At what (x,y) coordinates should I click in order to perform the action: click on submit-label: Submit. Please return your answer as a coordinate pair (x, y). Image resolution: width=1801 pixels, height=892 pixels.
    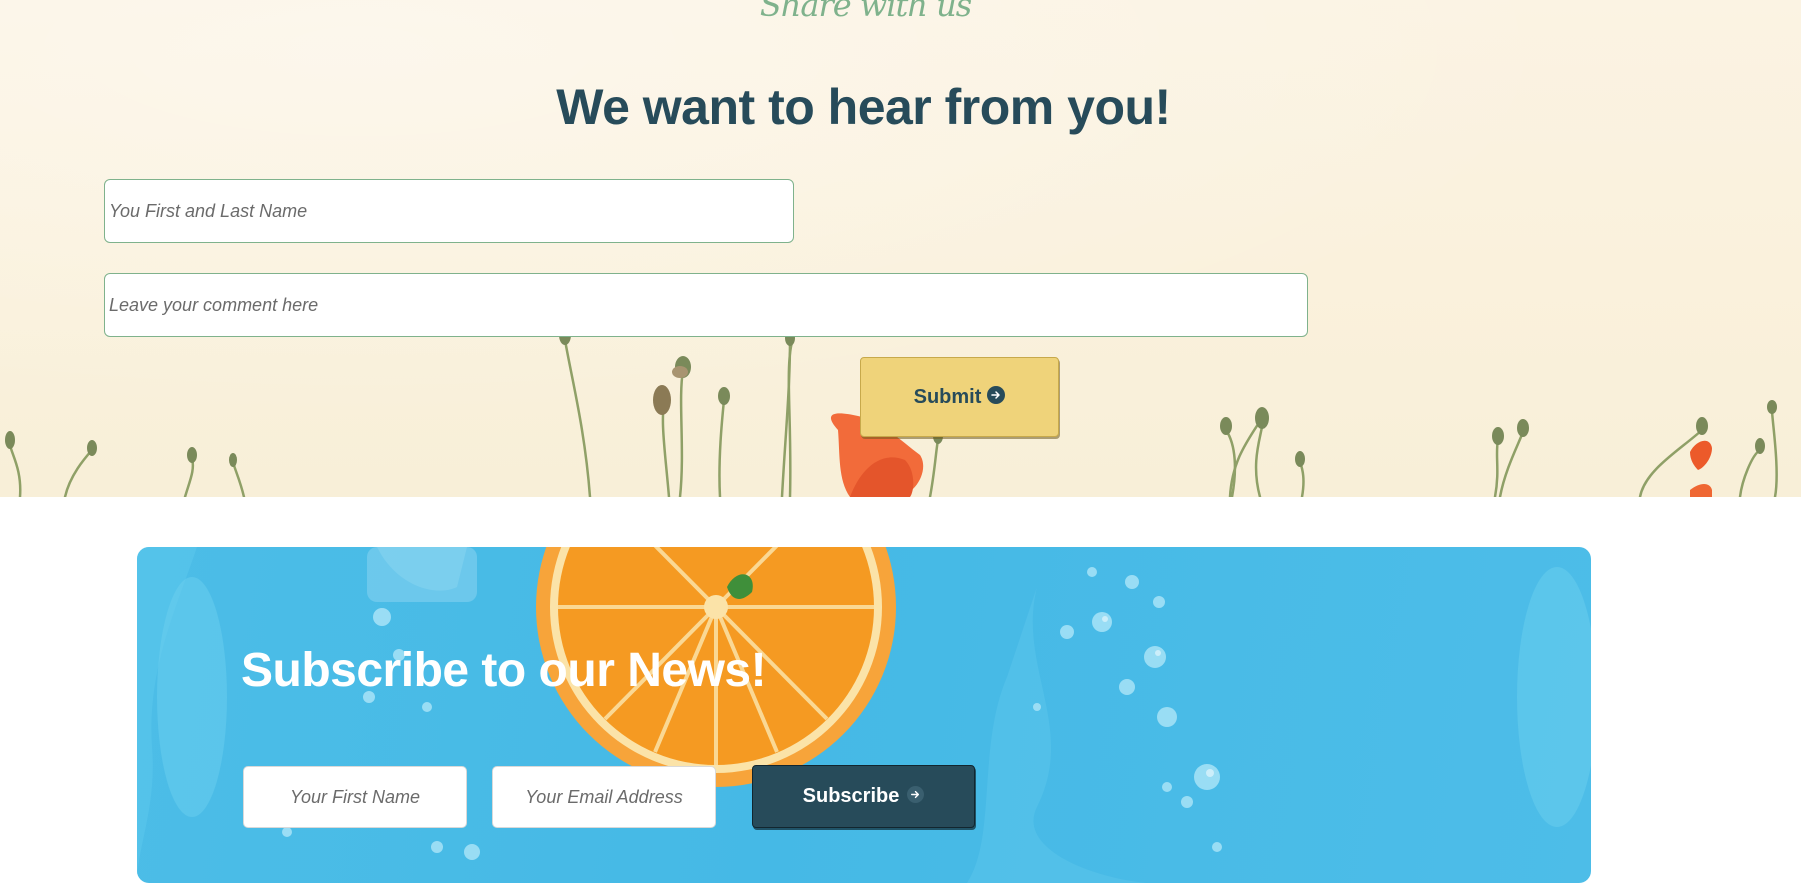
    Looking at the image, I should click on (947, 396).